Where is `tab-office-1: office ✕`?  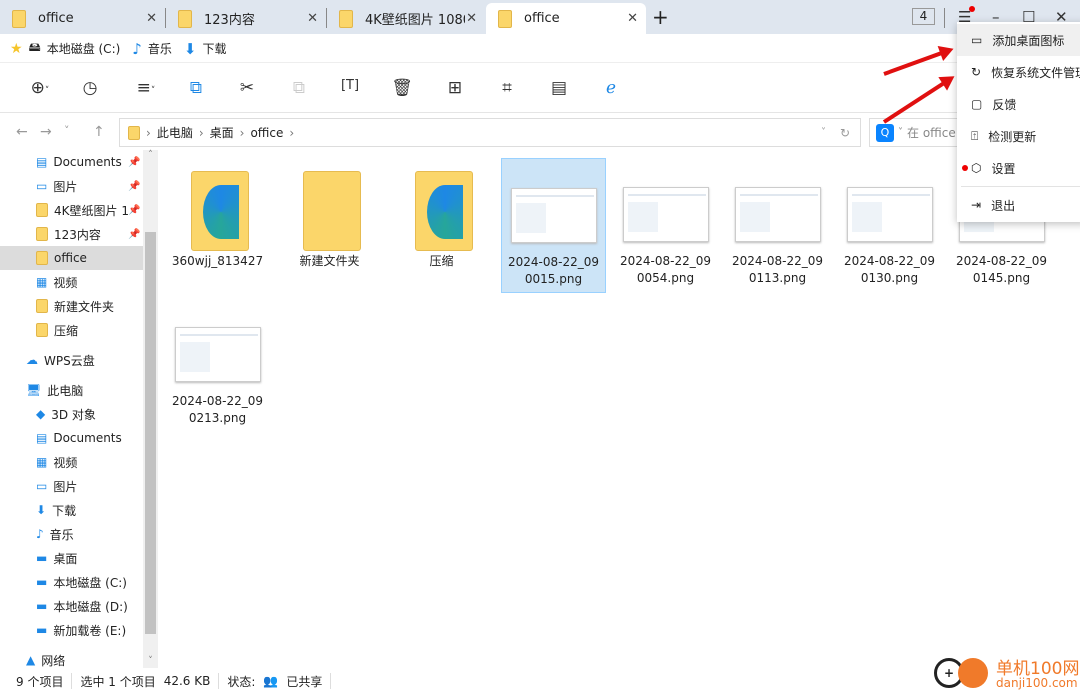
tab-office-1: office ✕ is located at coordinates (82, 18).